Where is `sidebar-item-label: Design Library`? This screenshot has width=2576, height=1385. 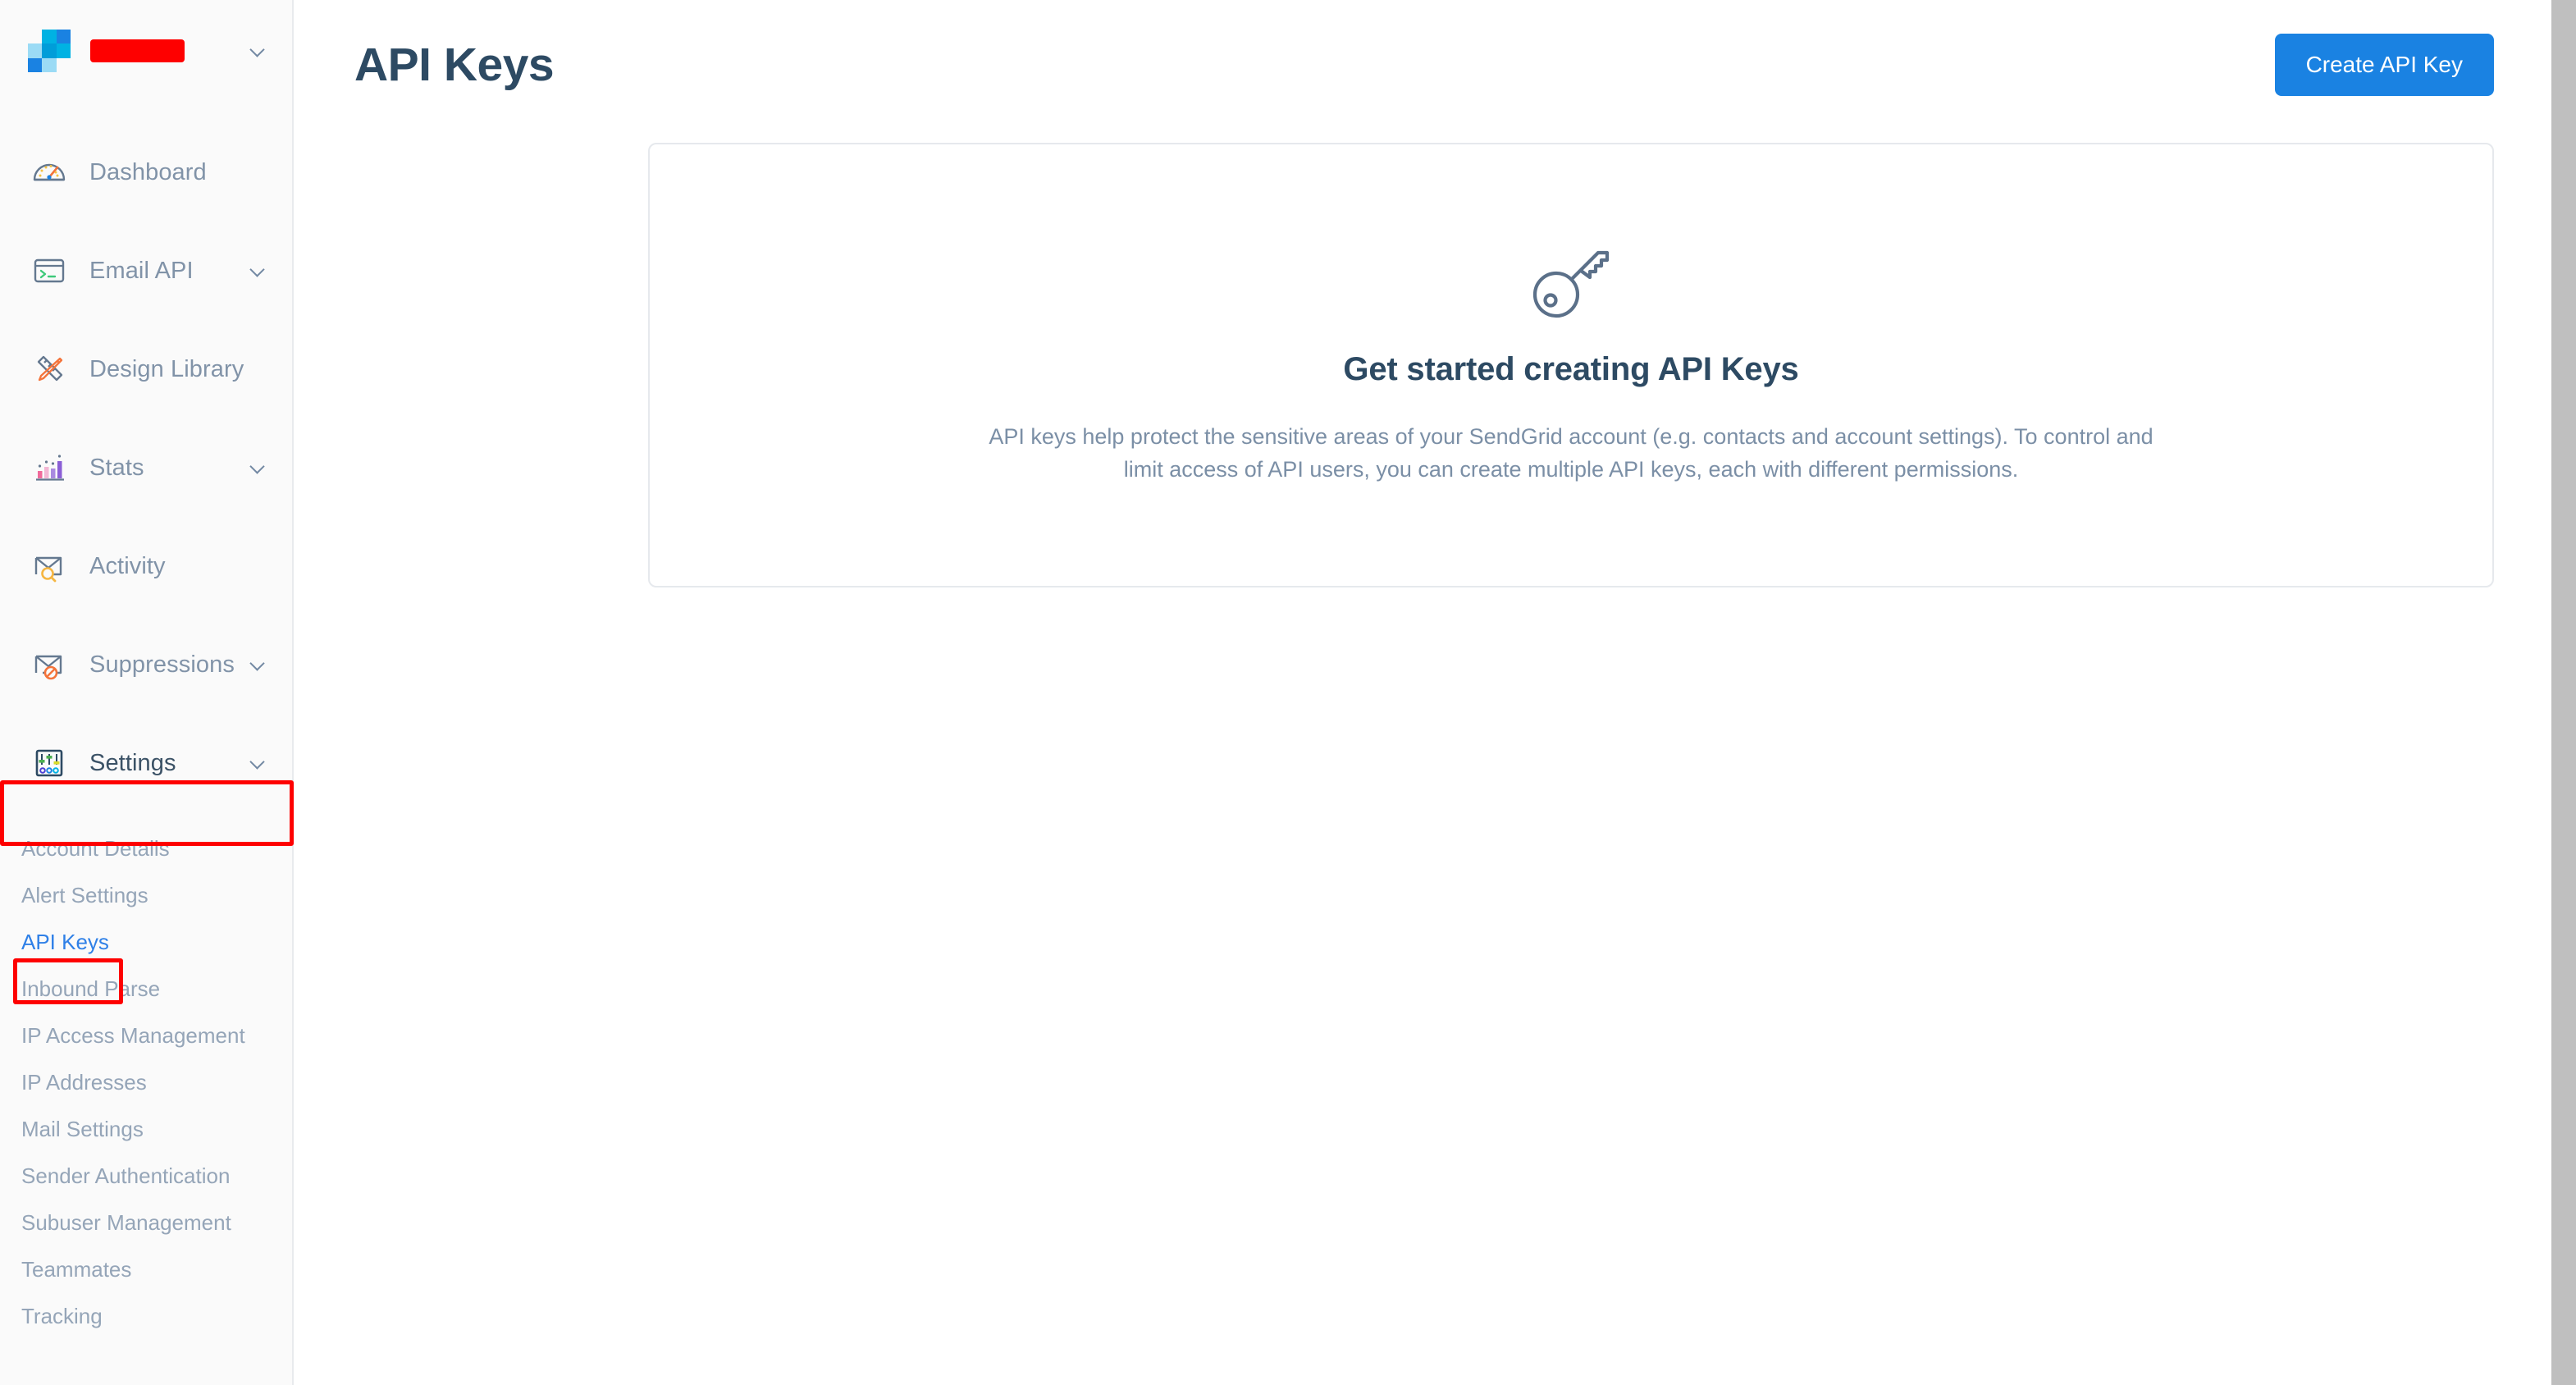 sidebar-item-label: Design Library is located at coordinates (167, 369).